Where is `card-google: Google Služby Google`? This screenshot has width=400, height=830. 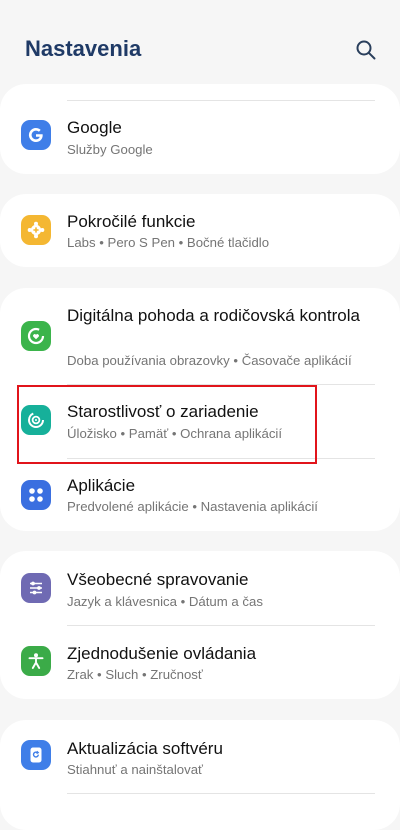 card-google: Google Služby Google is located at coordinates (200, 129).